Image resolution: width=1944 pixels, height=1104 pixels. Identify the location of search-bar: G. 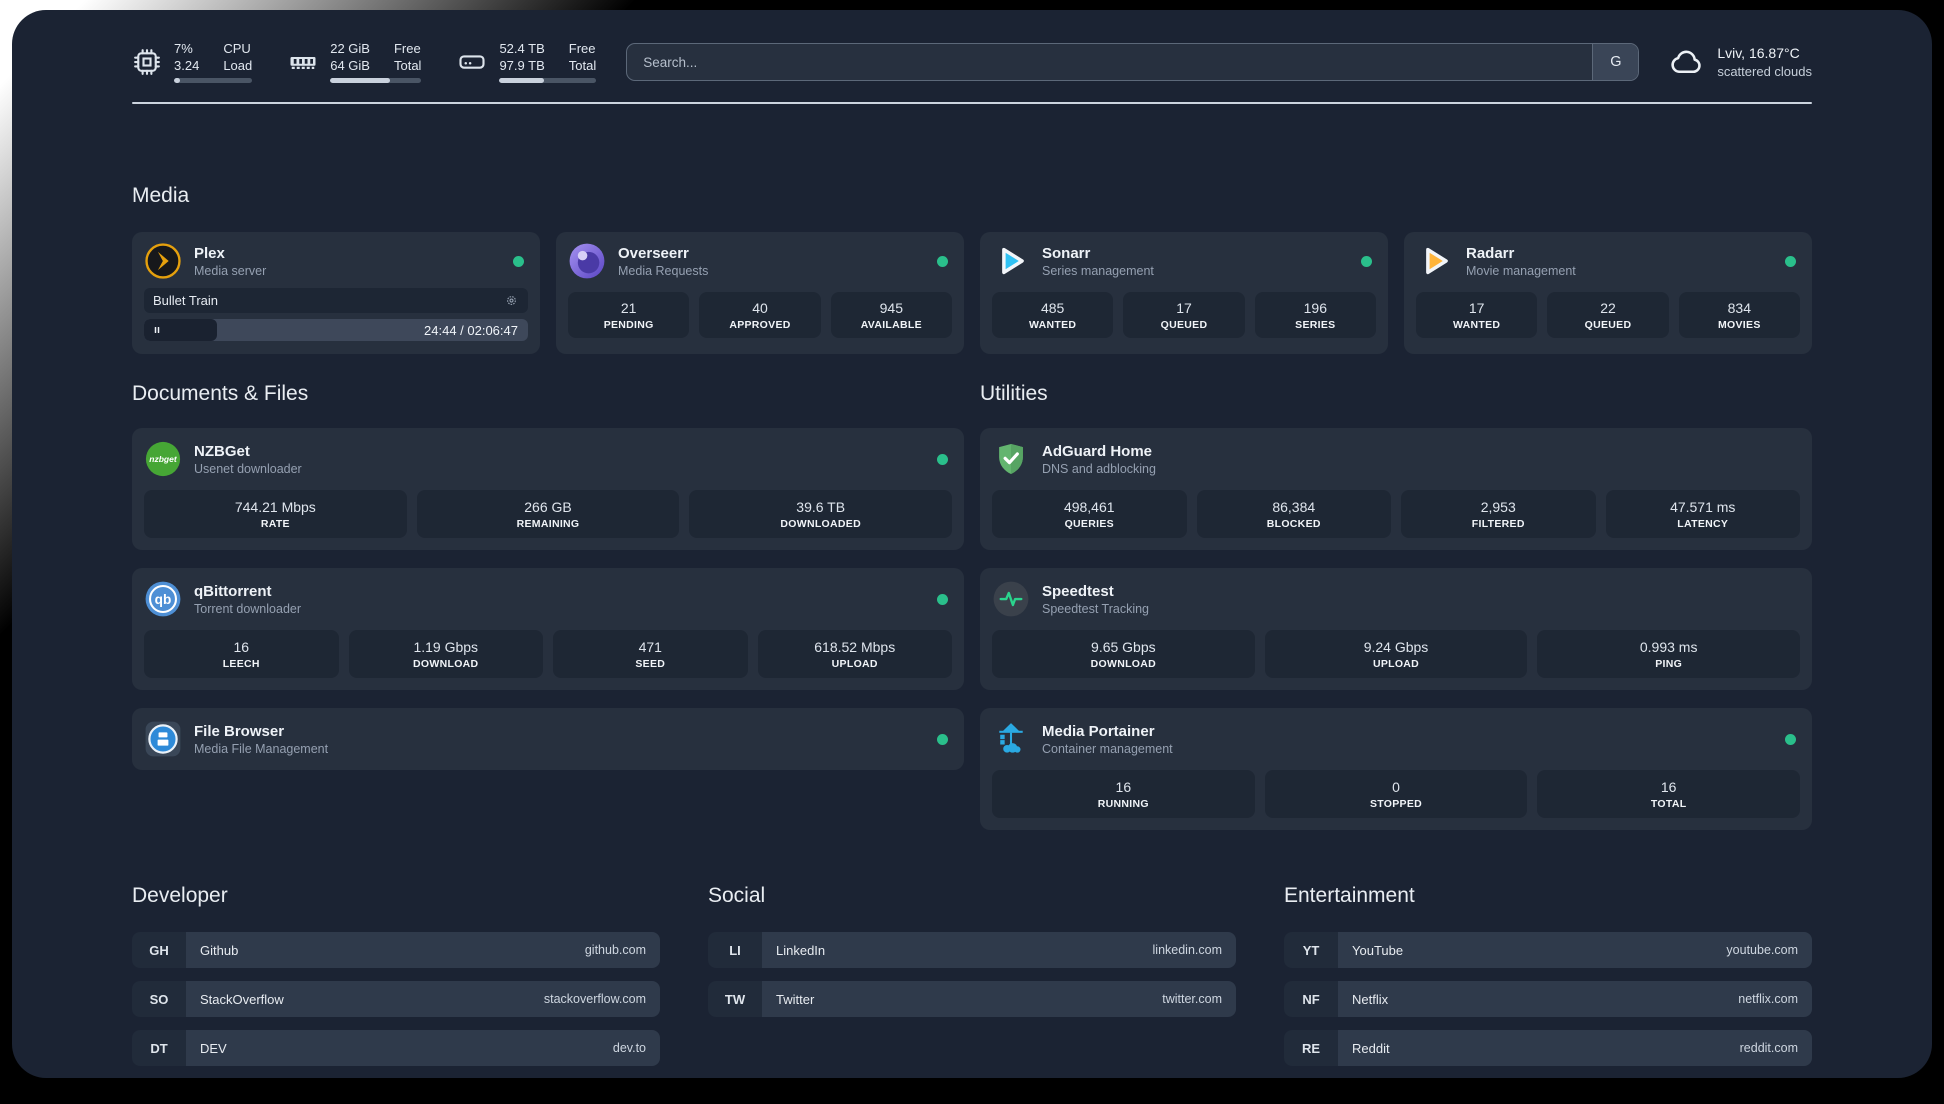
(1133, 62).